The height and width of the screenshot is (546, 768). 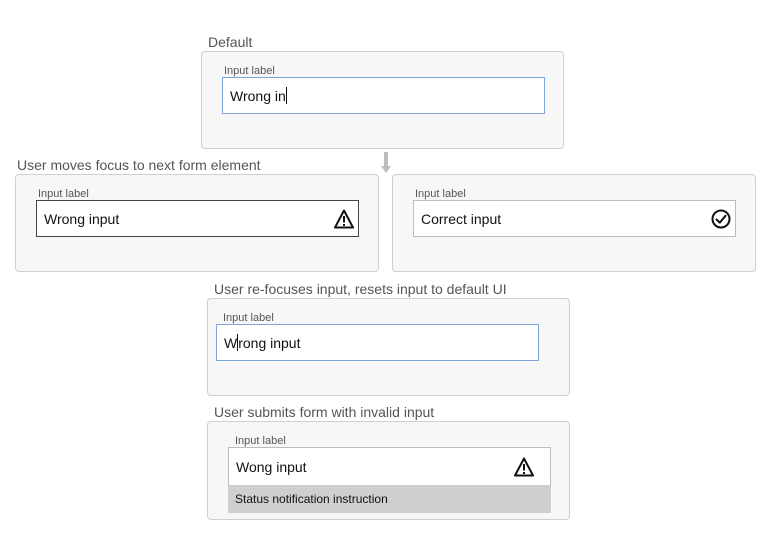 What do you see at coordinates (311, 499) in the screenshot?
I see `status-notification-text: Status notification instruction` at bounding box center [311, 499].